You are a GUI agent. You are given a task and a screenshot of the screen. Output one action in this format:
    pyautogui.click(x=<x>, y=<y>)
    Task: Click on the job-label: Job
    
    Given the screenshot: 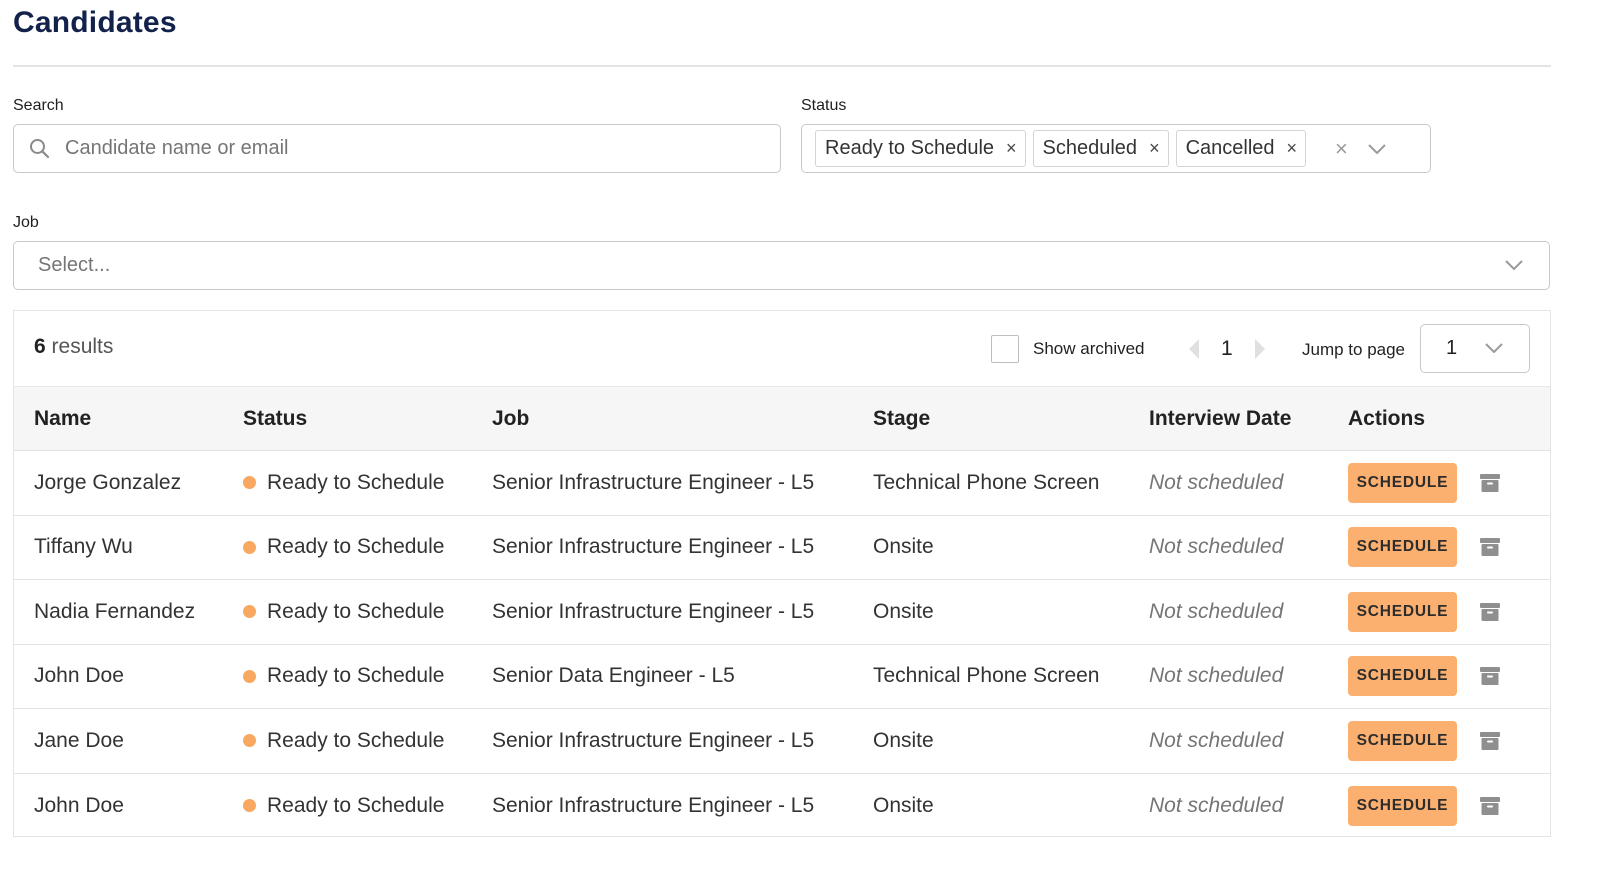 What is the action you would take?
    pyautogui.click(x=26, y=222)
    